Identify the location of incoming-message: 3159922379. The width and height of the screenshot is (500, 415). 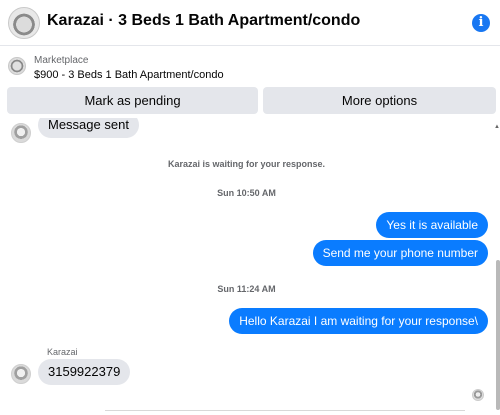
(84, 372).